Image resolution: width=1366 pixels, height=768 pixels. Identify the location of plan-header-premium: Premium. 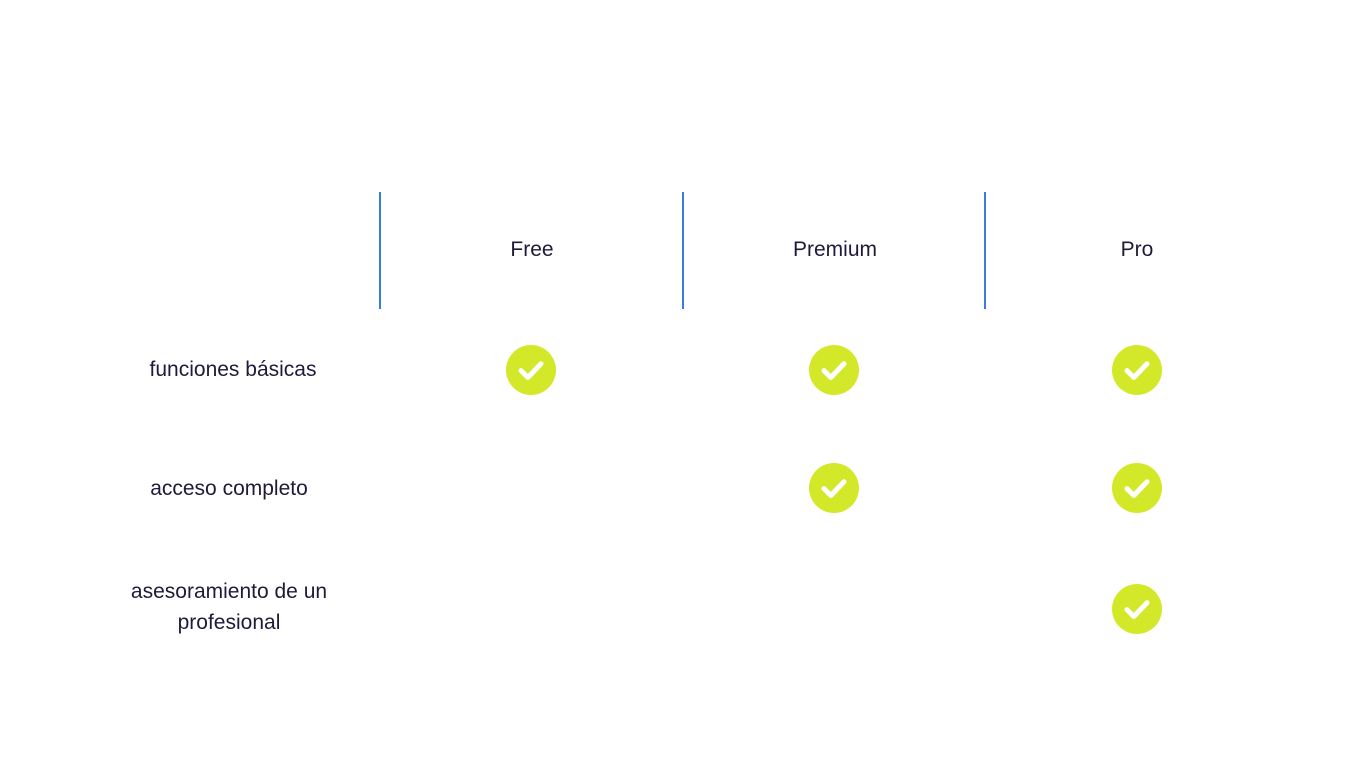
(834, 249).